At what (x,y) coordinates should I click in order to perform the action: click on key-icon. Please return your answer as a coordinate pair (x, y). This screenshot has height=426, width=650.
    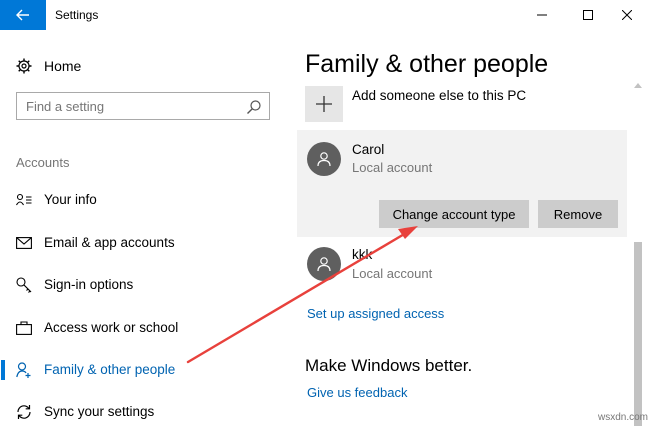
    Looking at the image, I should click on (24, 285).